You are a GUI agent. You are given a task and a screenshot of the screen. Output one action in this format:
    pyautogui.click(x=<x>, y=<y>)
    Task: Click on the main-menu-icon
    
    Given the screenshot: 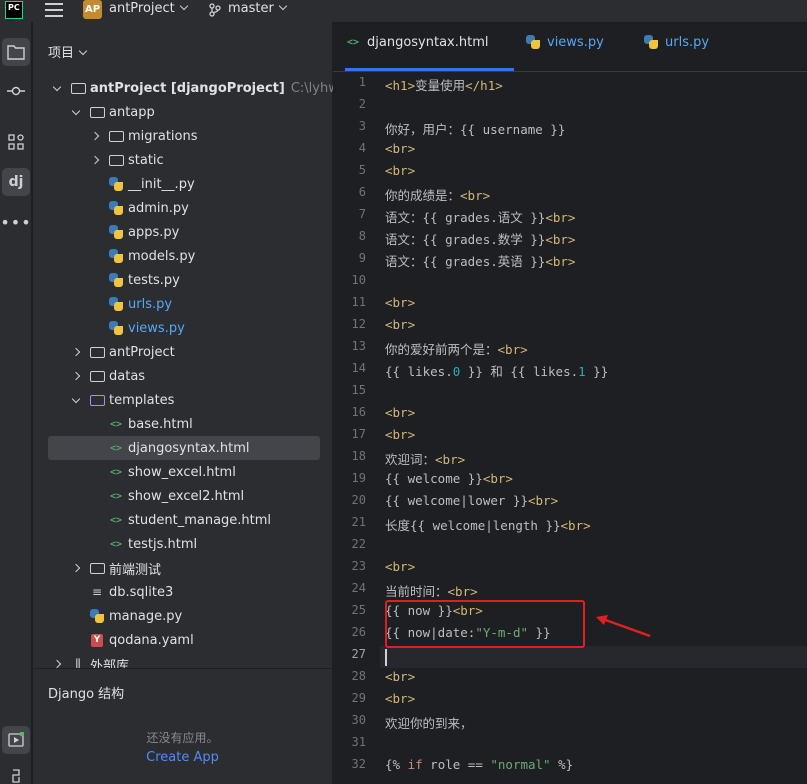 What is the action you would take?
    pyautogui.click(x=54, y=10)
    